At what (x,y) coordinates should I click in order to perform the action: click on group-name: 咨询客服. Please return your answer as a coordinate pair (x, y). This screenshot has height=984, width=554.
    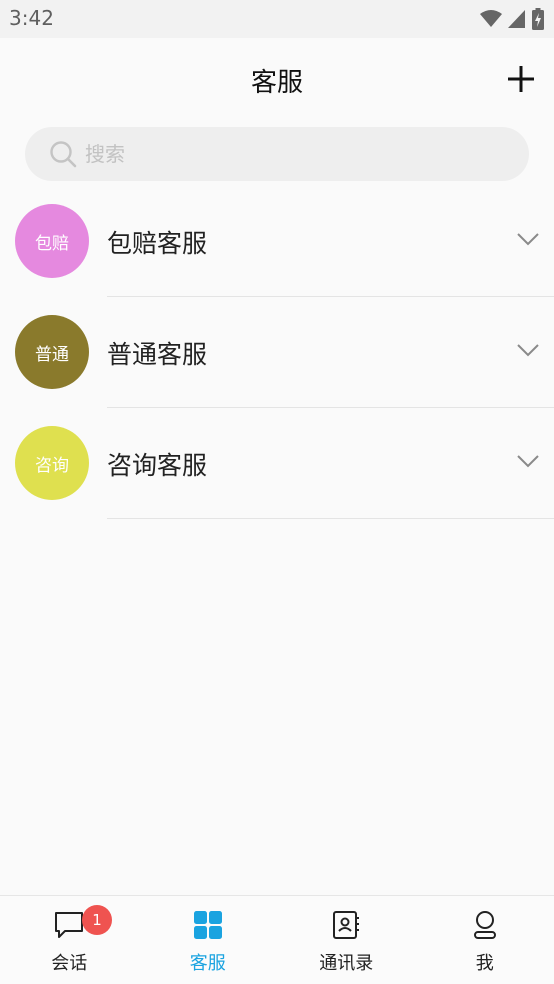
    Looking at the image, I should click on (157, 465).